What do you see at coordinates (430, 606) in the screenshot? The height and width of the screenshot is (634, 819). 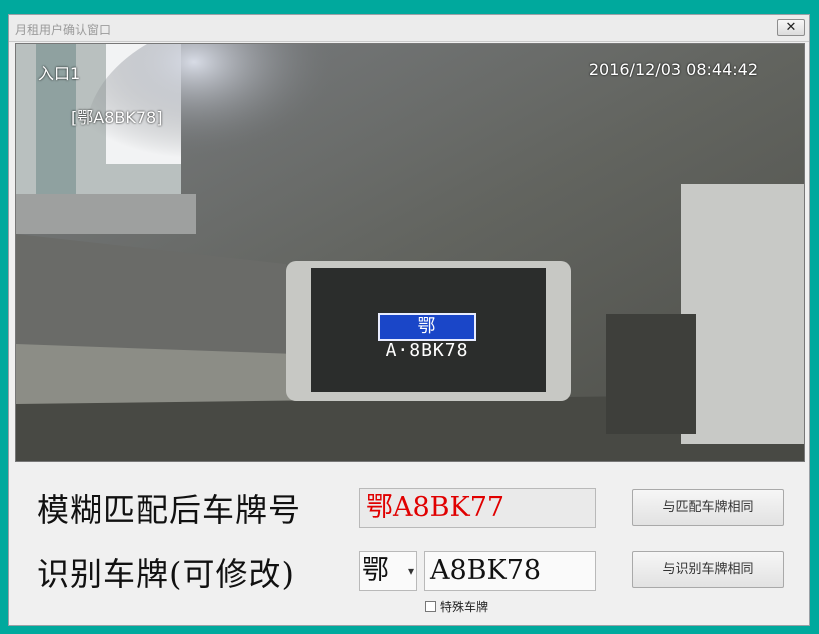 I see `special-plate-checkbox` at bounding box center [430, 606].